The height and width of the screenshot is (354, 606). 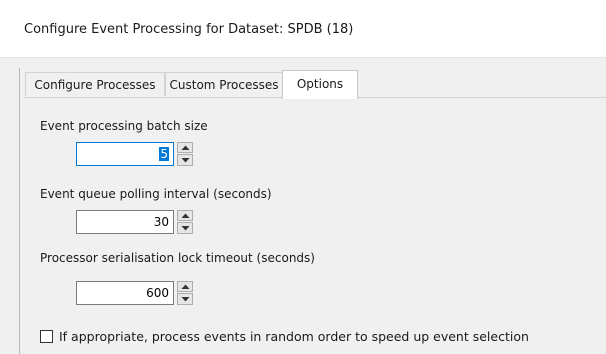 I want to click on batch-size-increment-button, so click(x=185, y=147).